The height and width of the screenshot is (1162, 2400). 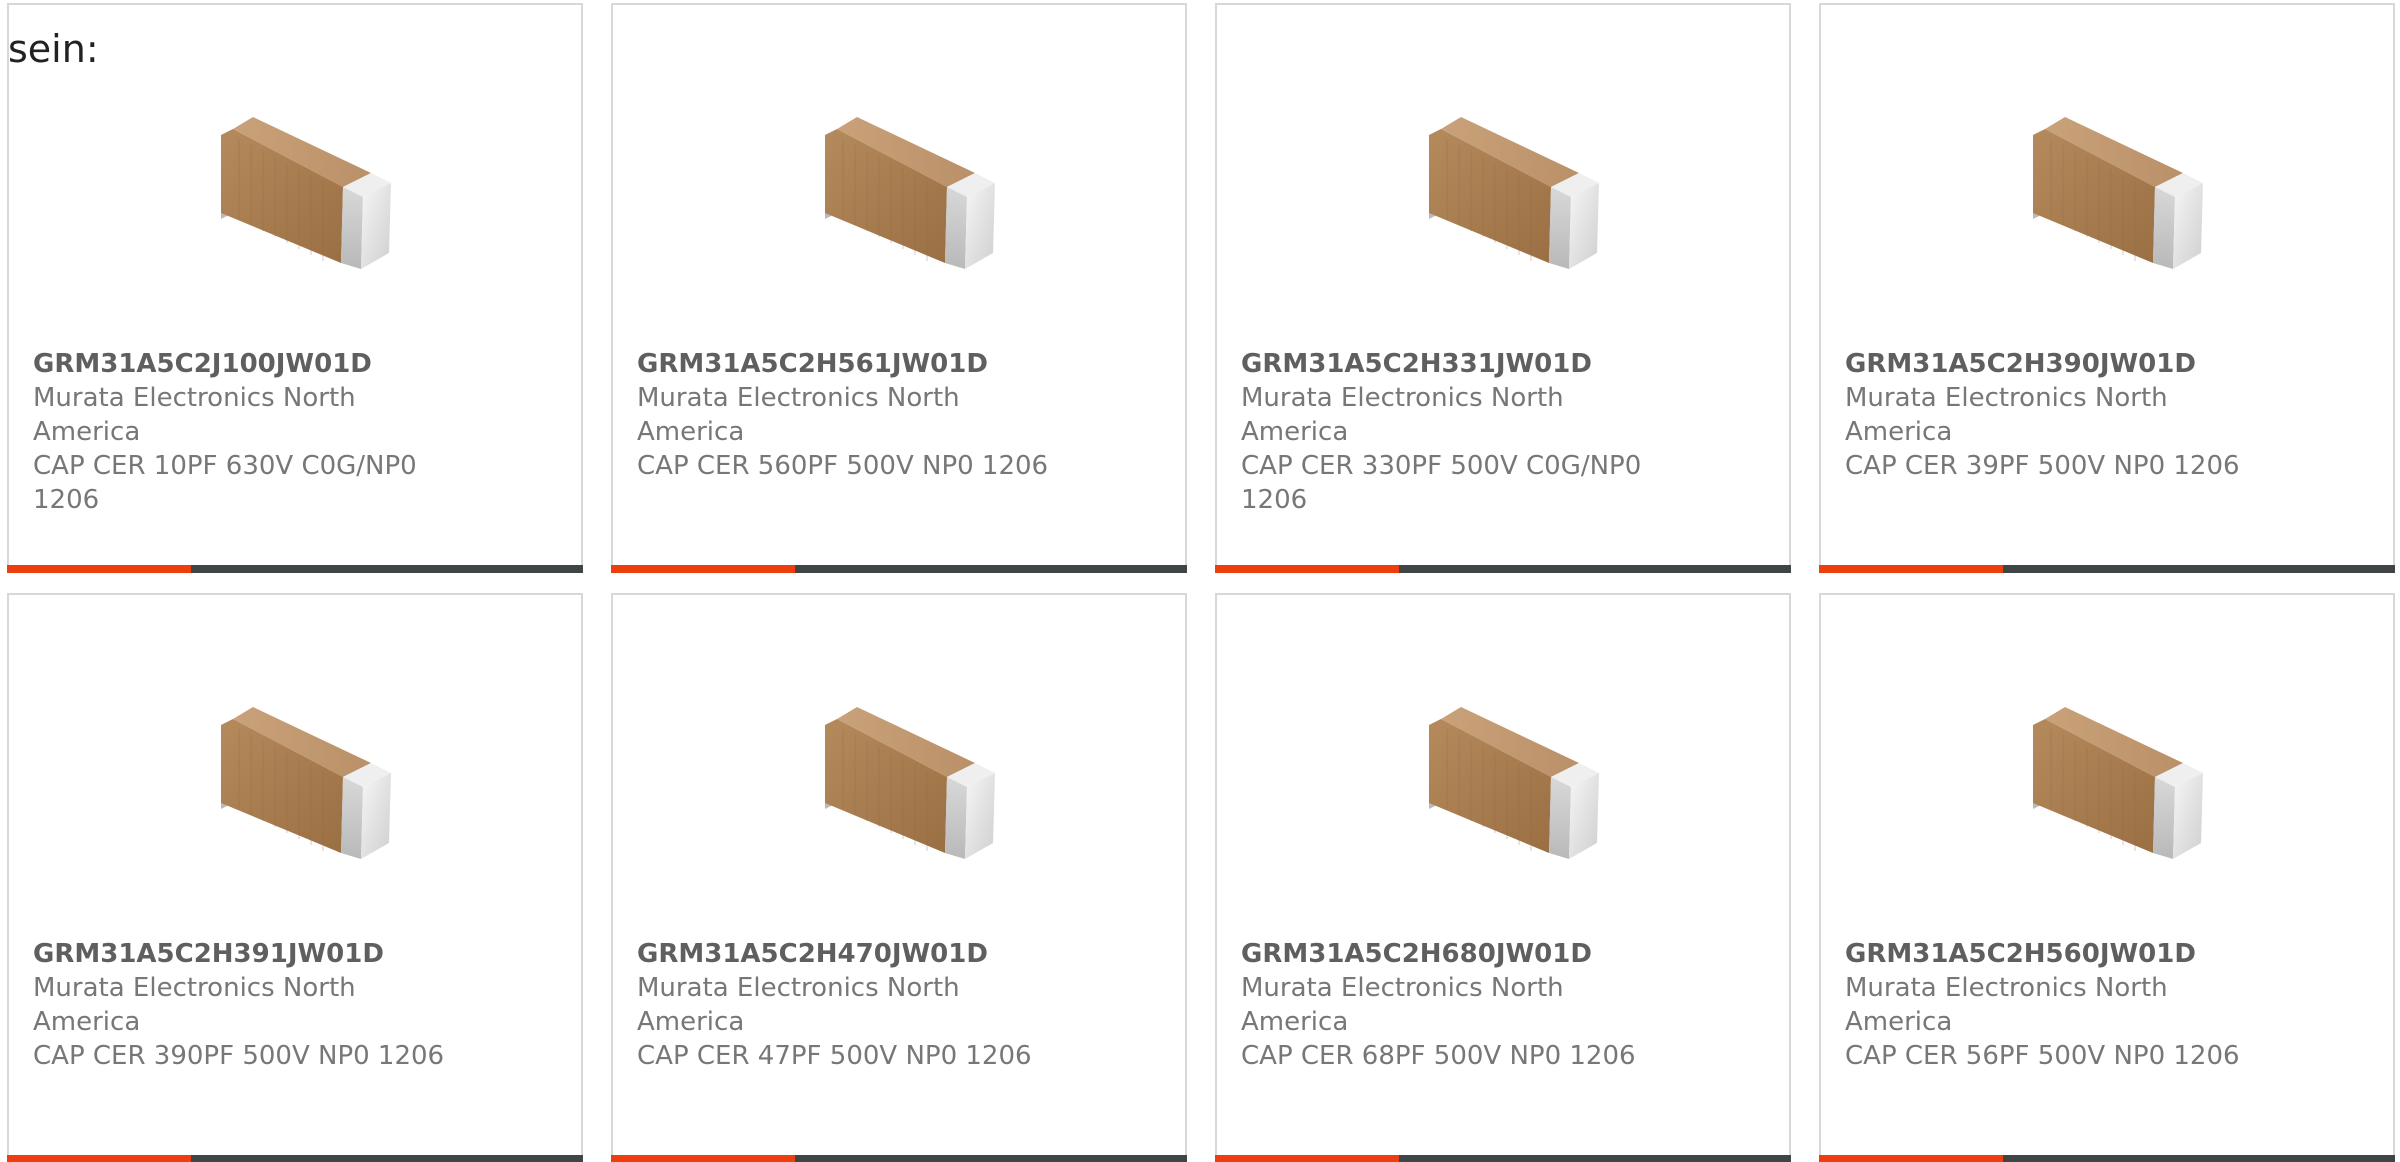 What do you see at coordinates (2042, 1056) in the screenshot?
I see `description: CAP CER 56PF 500V NP0 1206` at bounding box center [2042, 1056].